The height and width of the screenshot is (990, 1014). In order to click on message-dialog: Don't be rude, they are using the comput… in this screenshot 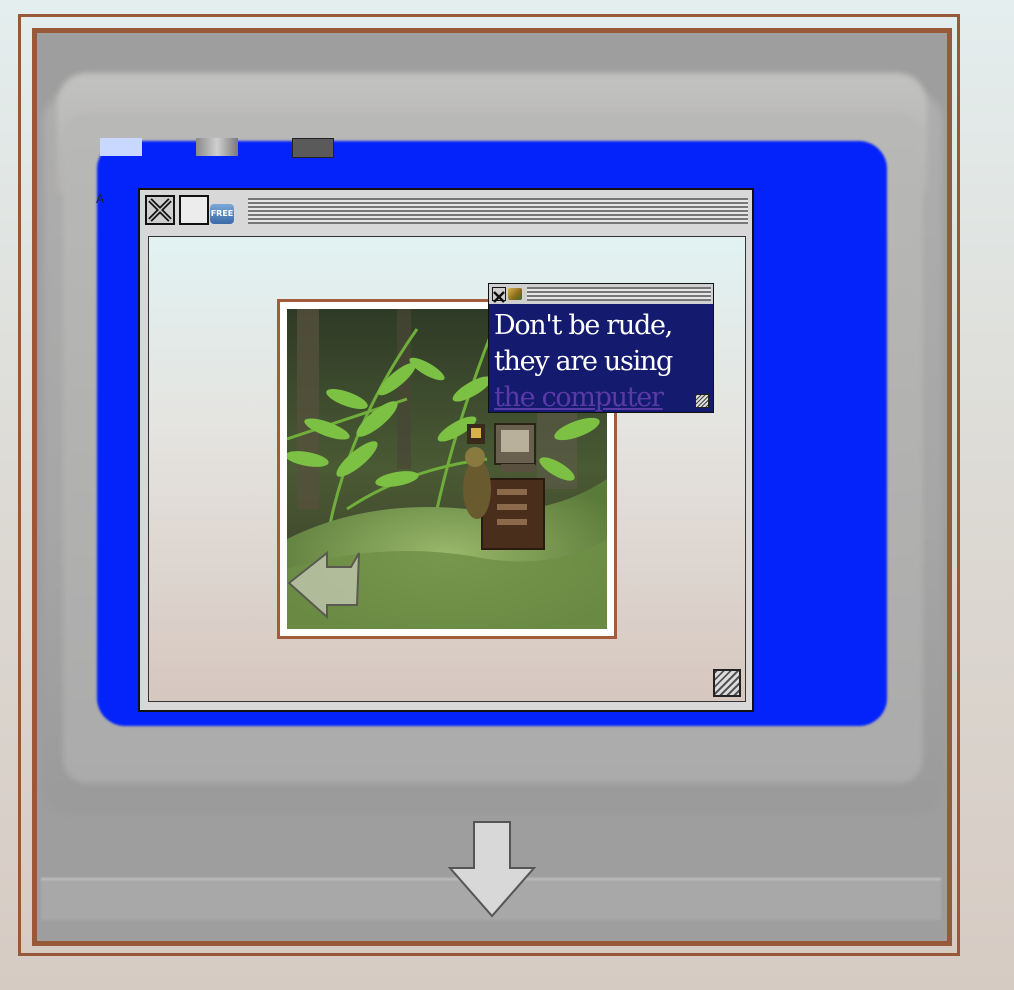, I will do `click(601, 348)`.